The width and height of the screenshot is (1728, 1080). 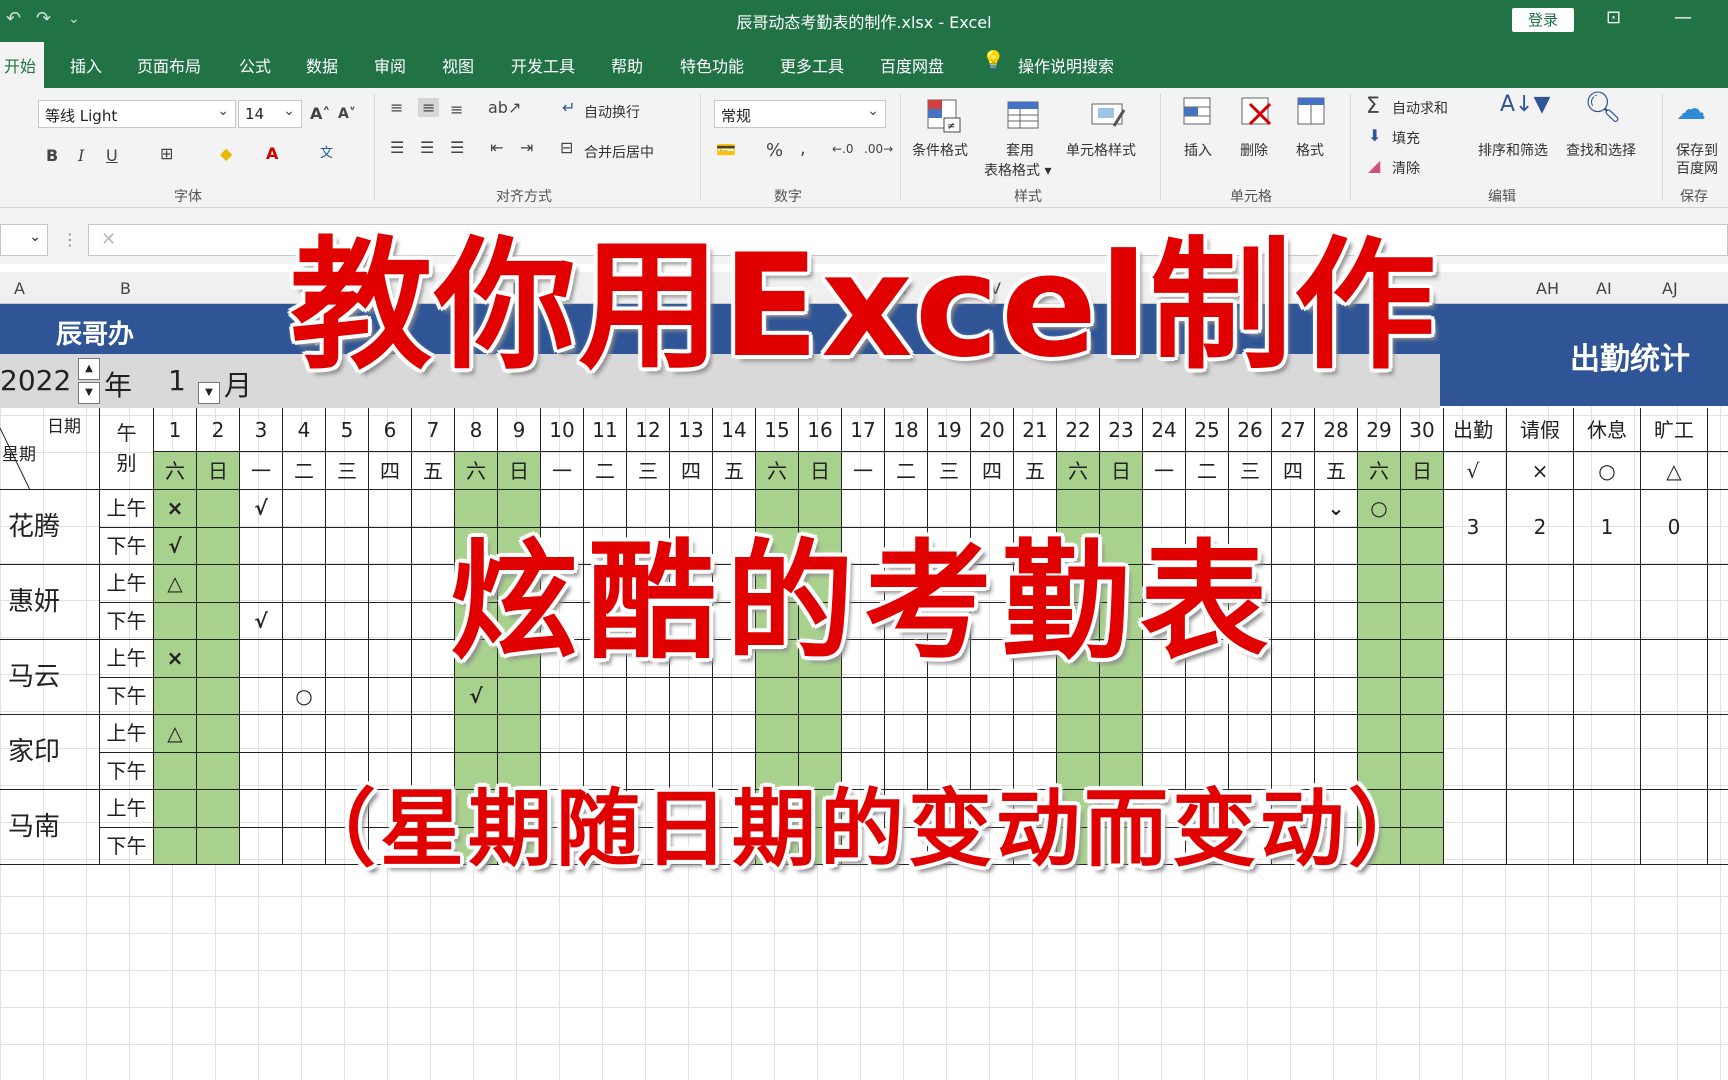 I want to click on day-number-cell: 29, so click(x=1379, y=430).